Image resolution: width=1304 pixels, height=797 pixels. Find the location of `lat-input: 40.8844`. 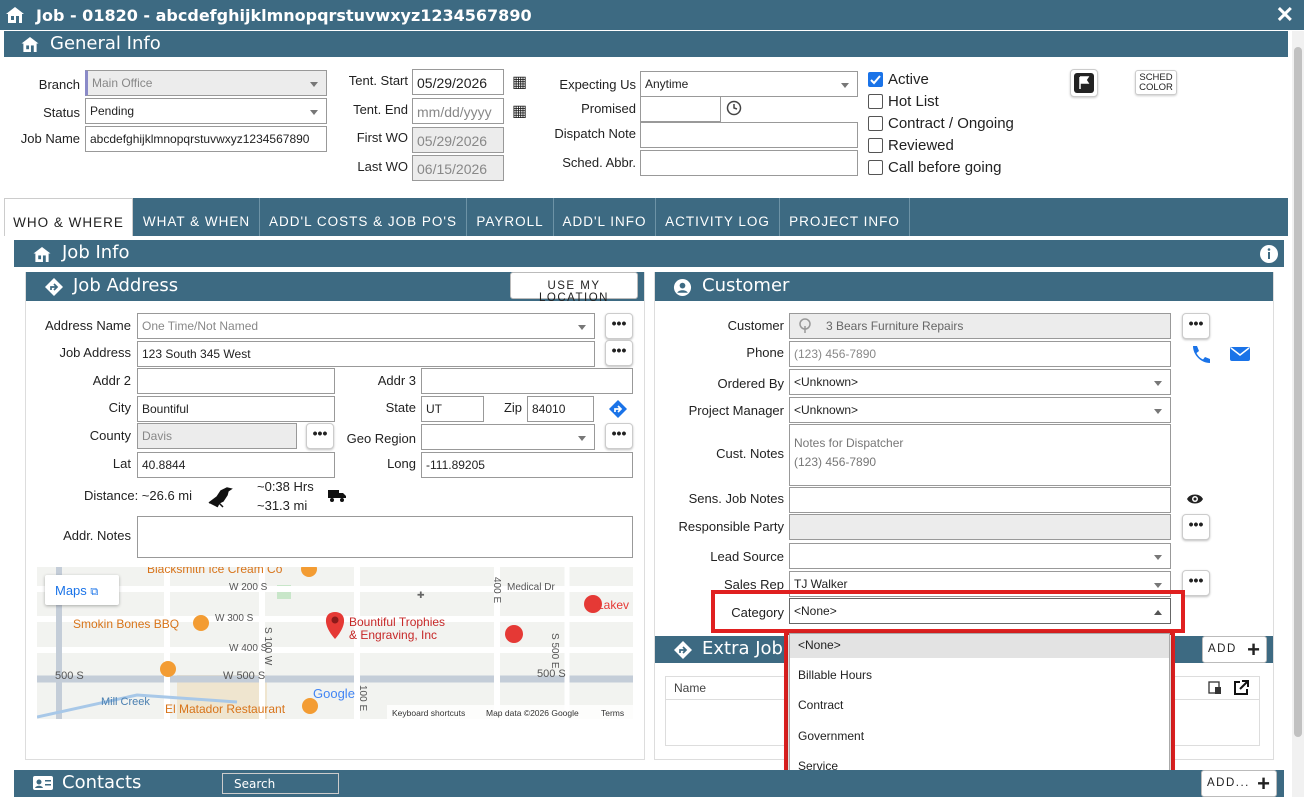

lat-input: 40.8844 is located at coordinates (236, 465).